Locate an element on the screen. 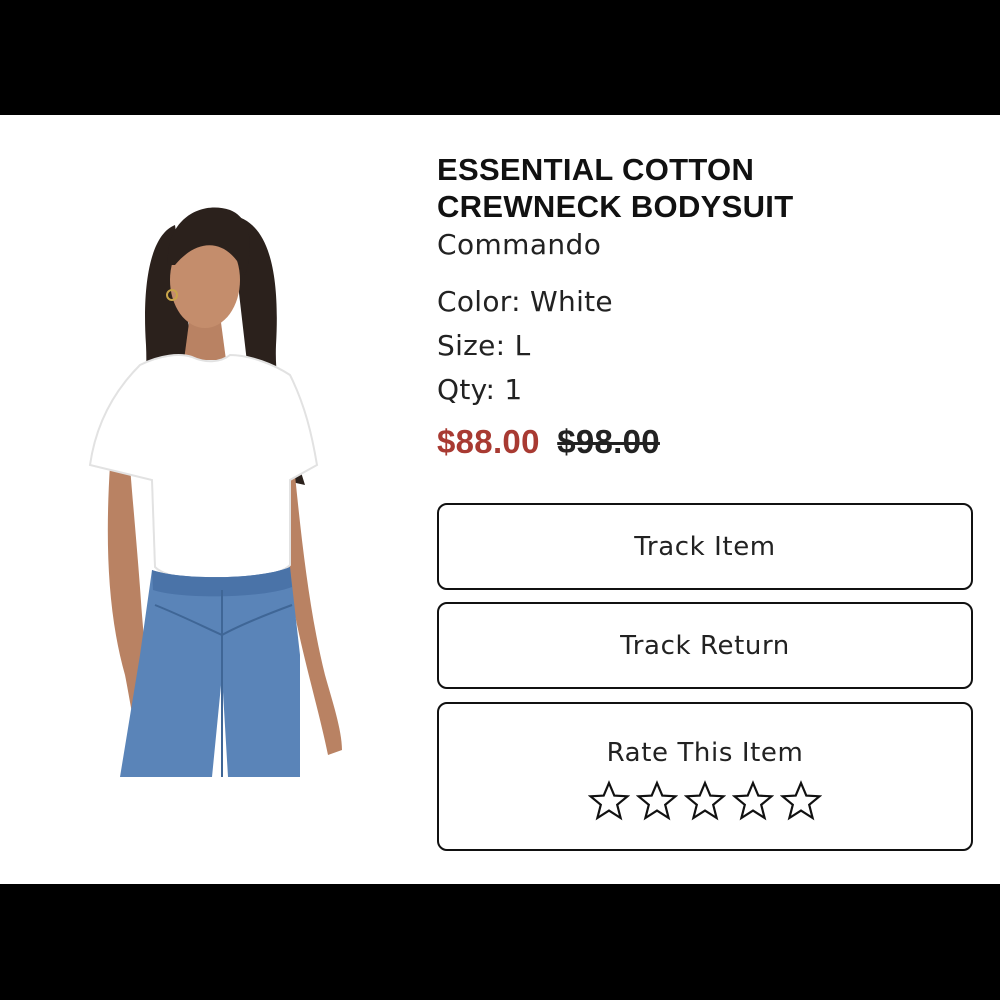 This screenshot has width=1000, height=1000. sale-price: $88.00 is located at coordinates (488, 441).